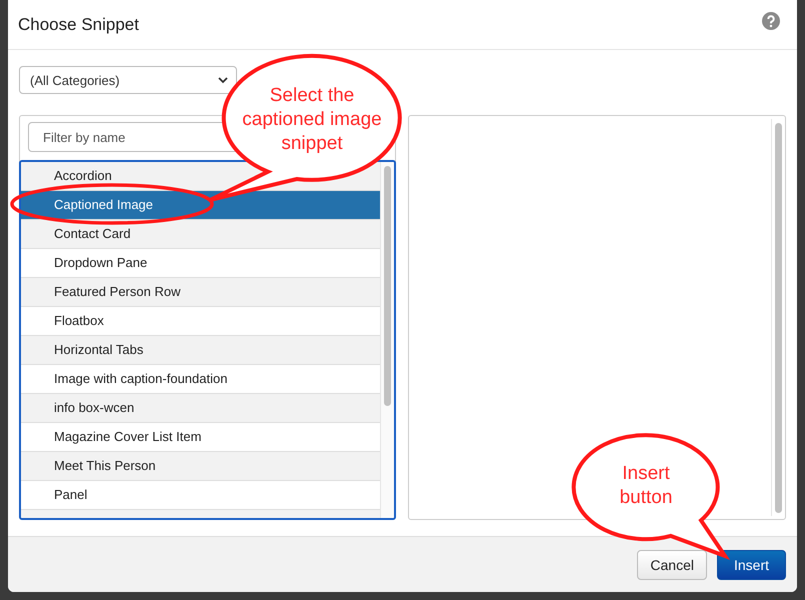  Describe the element at coordinates (646, 486) in the screenshot. I see `annotation-text: Insert button` at that location.